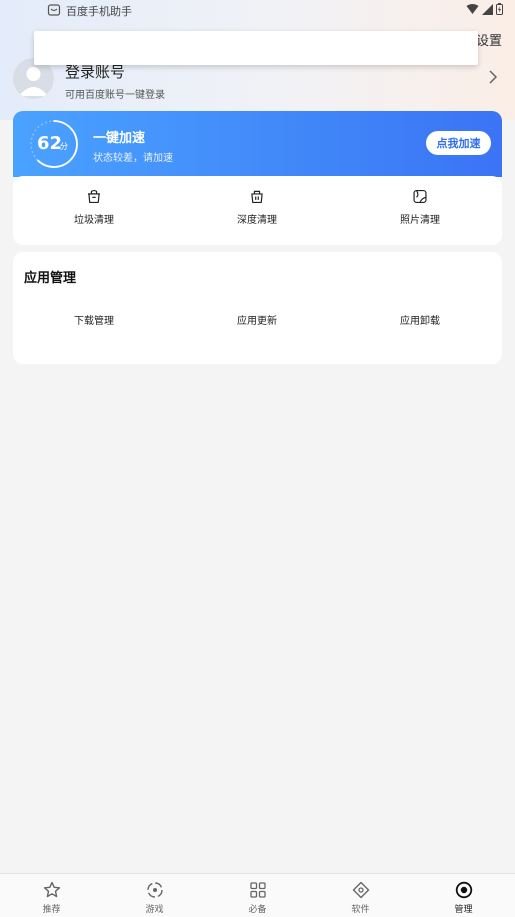  What do you see at coordinates (472, 8) in the screenshot?
I see `wifi-icon` at bounding box center [472, 8].